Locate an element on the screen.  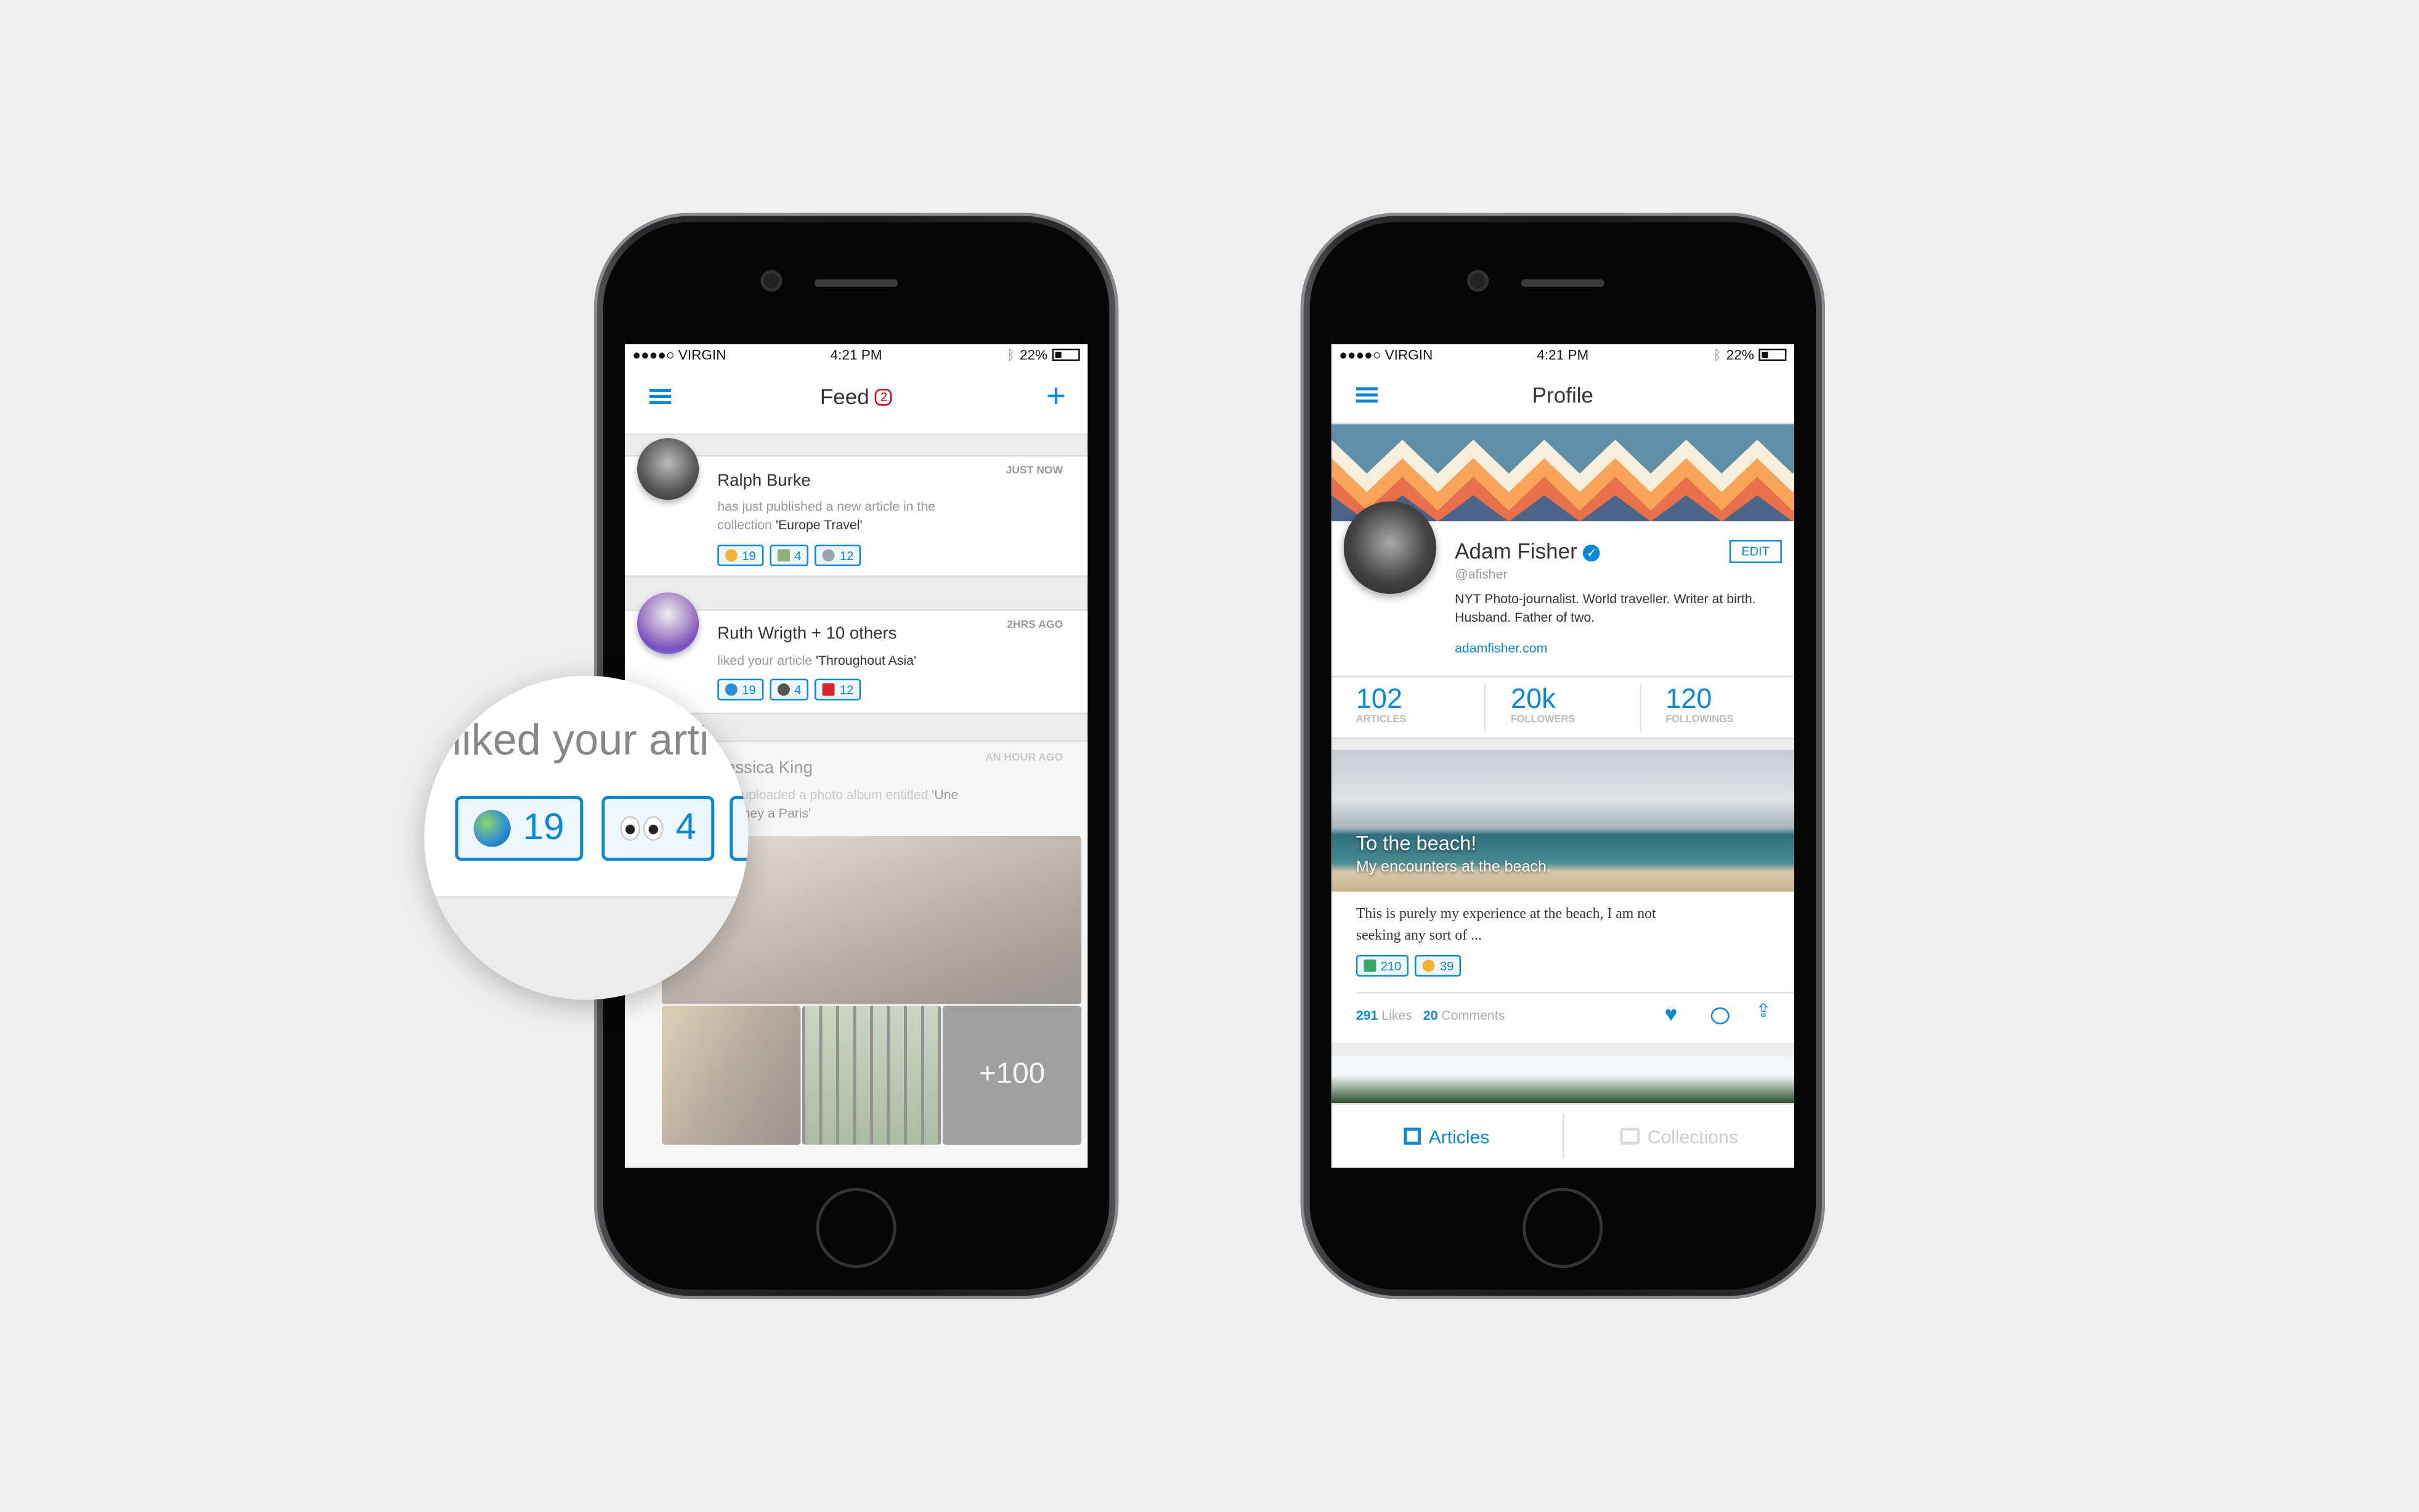
avatar-stack is located at coordinates (668, 623).